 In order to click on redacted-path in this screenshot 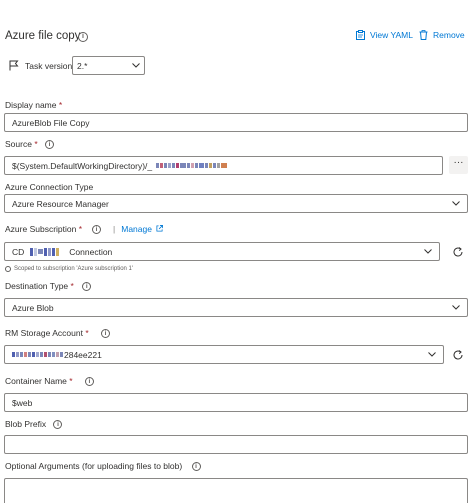, I will do `click(192, 165)`.